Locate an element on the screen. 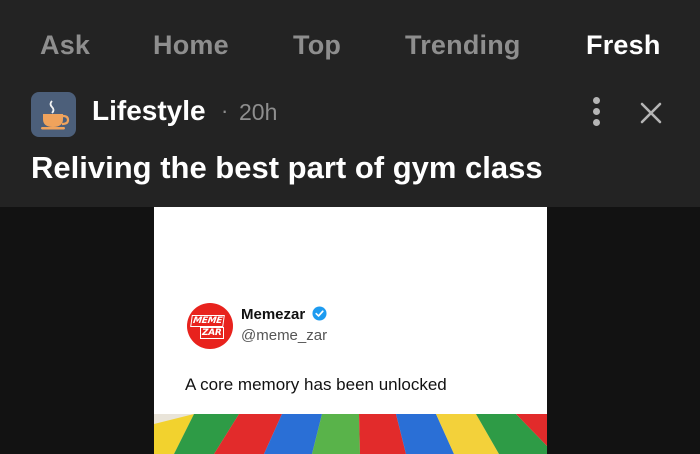 The image size is (700, 454). category-name: Lifestyle is located at coordinates (149, 111).